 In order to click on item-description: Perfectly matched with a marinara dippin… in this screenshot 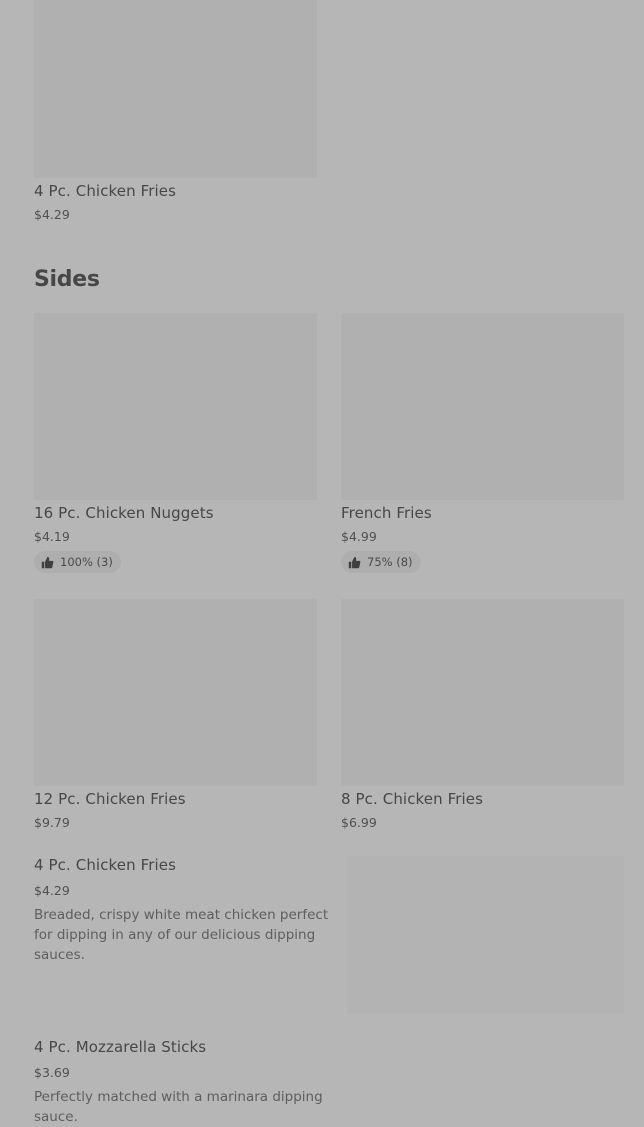, I will do `click(178, 1107)`.